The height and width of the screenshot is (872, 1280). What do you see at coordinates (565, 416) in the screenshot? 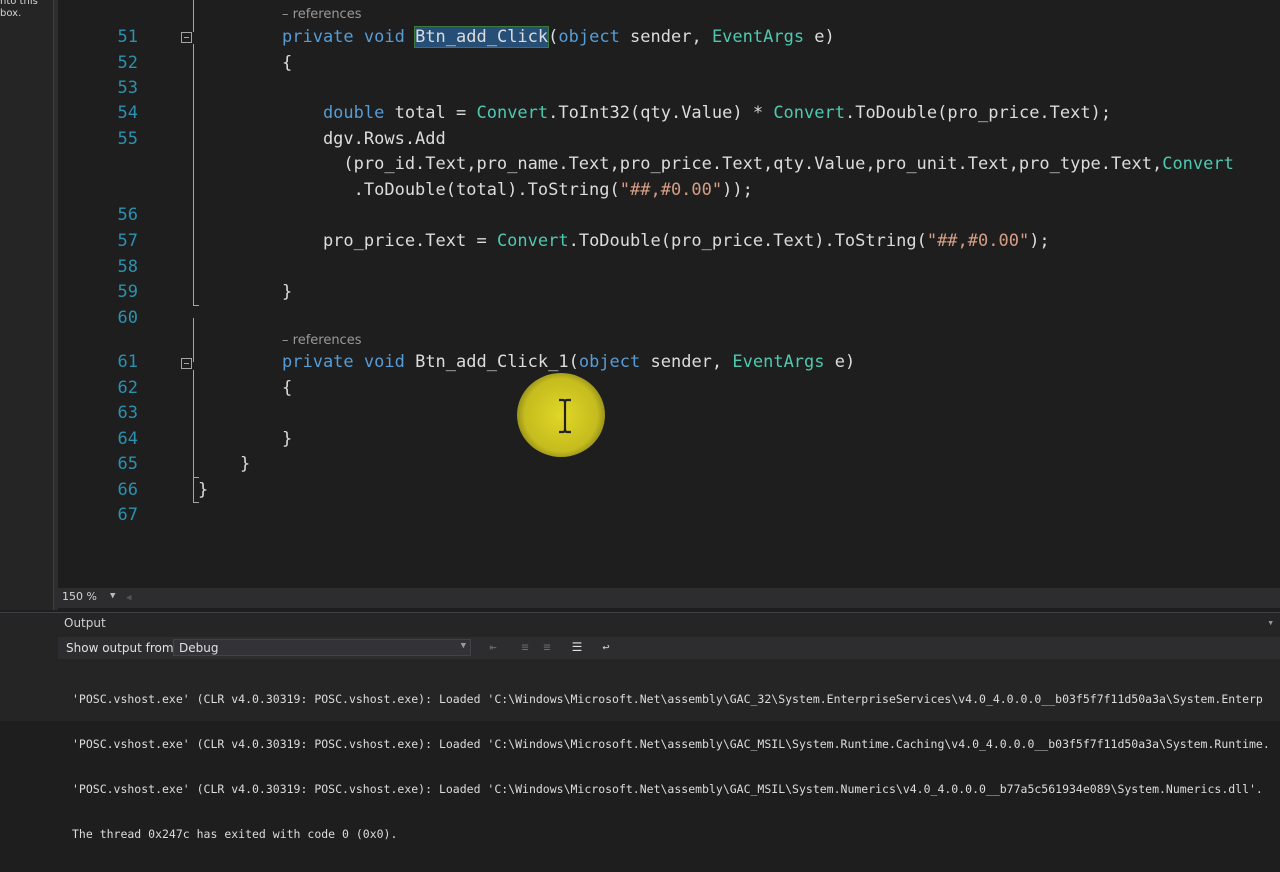
I see `text-cursor-icon` at bounding box center [565, 416].